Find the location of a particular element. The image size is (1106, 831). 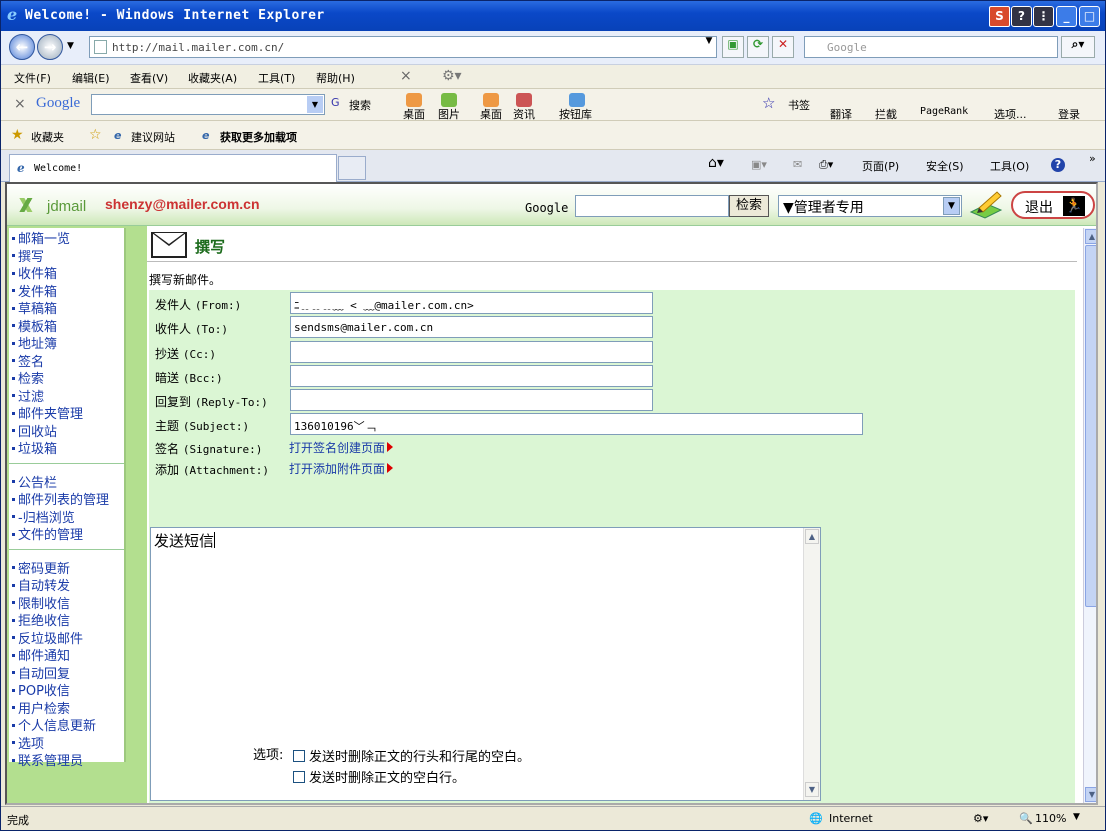

menu-file: 文件(F) is located at coordinates (32, 78).